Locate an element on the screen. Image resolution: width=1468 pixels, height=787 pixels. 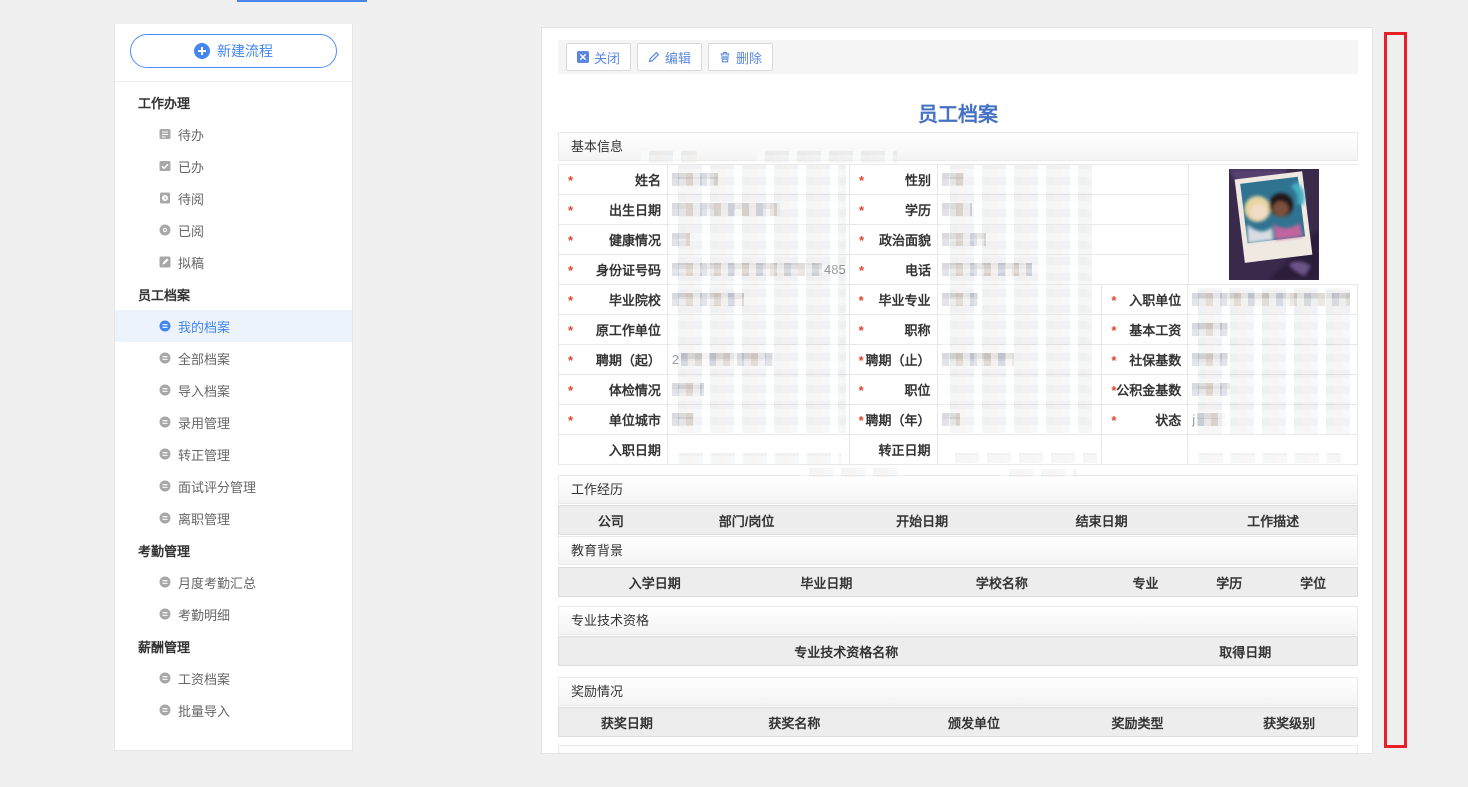
new-flow-button-area: 新建流程 is located at coordinates (233, 58).